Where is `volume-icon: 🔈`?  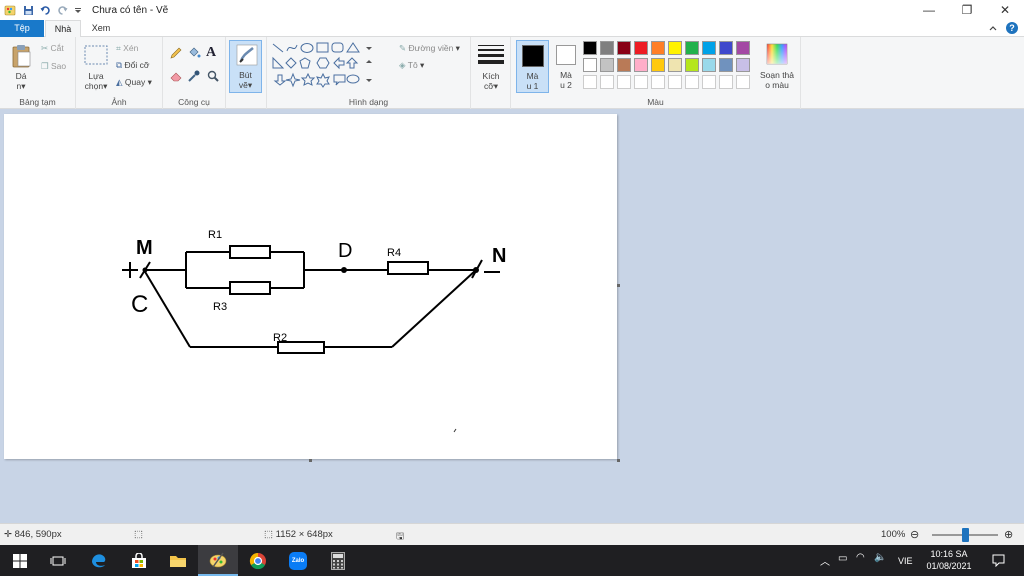
volume-icon: 🔈 is located at coordinates (880, 557).